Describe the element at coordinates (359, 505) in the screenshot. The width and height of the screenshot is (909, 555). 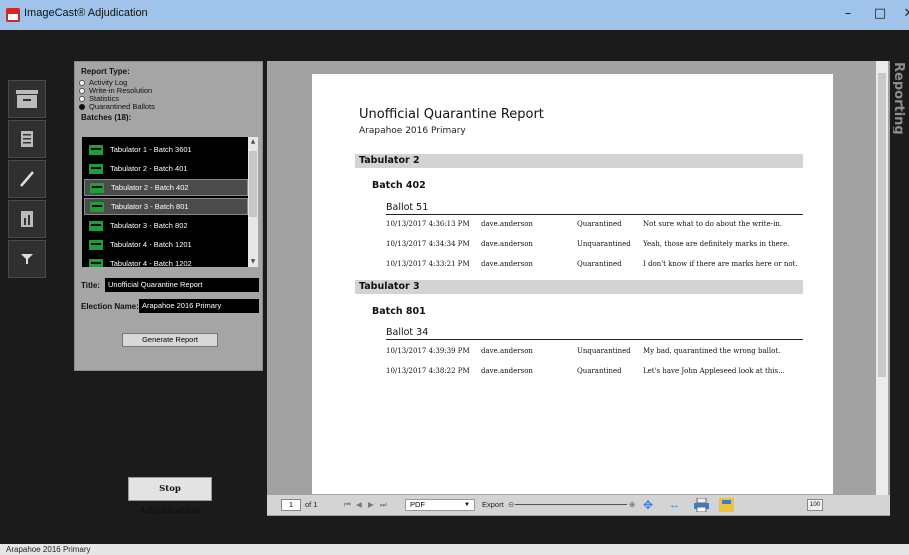
I see `prev-page-icon: ◀` at that location.